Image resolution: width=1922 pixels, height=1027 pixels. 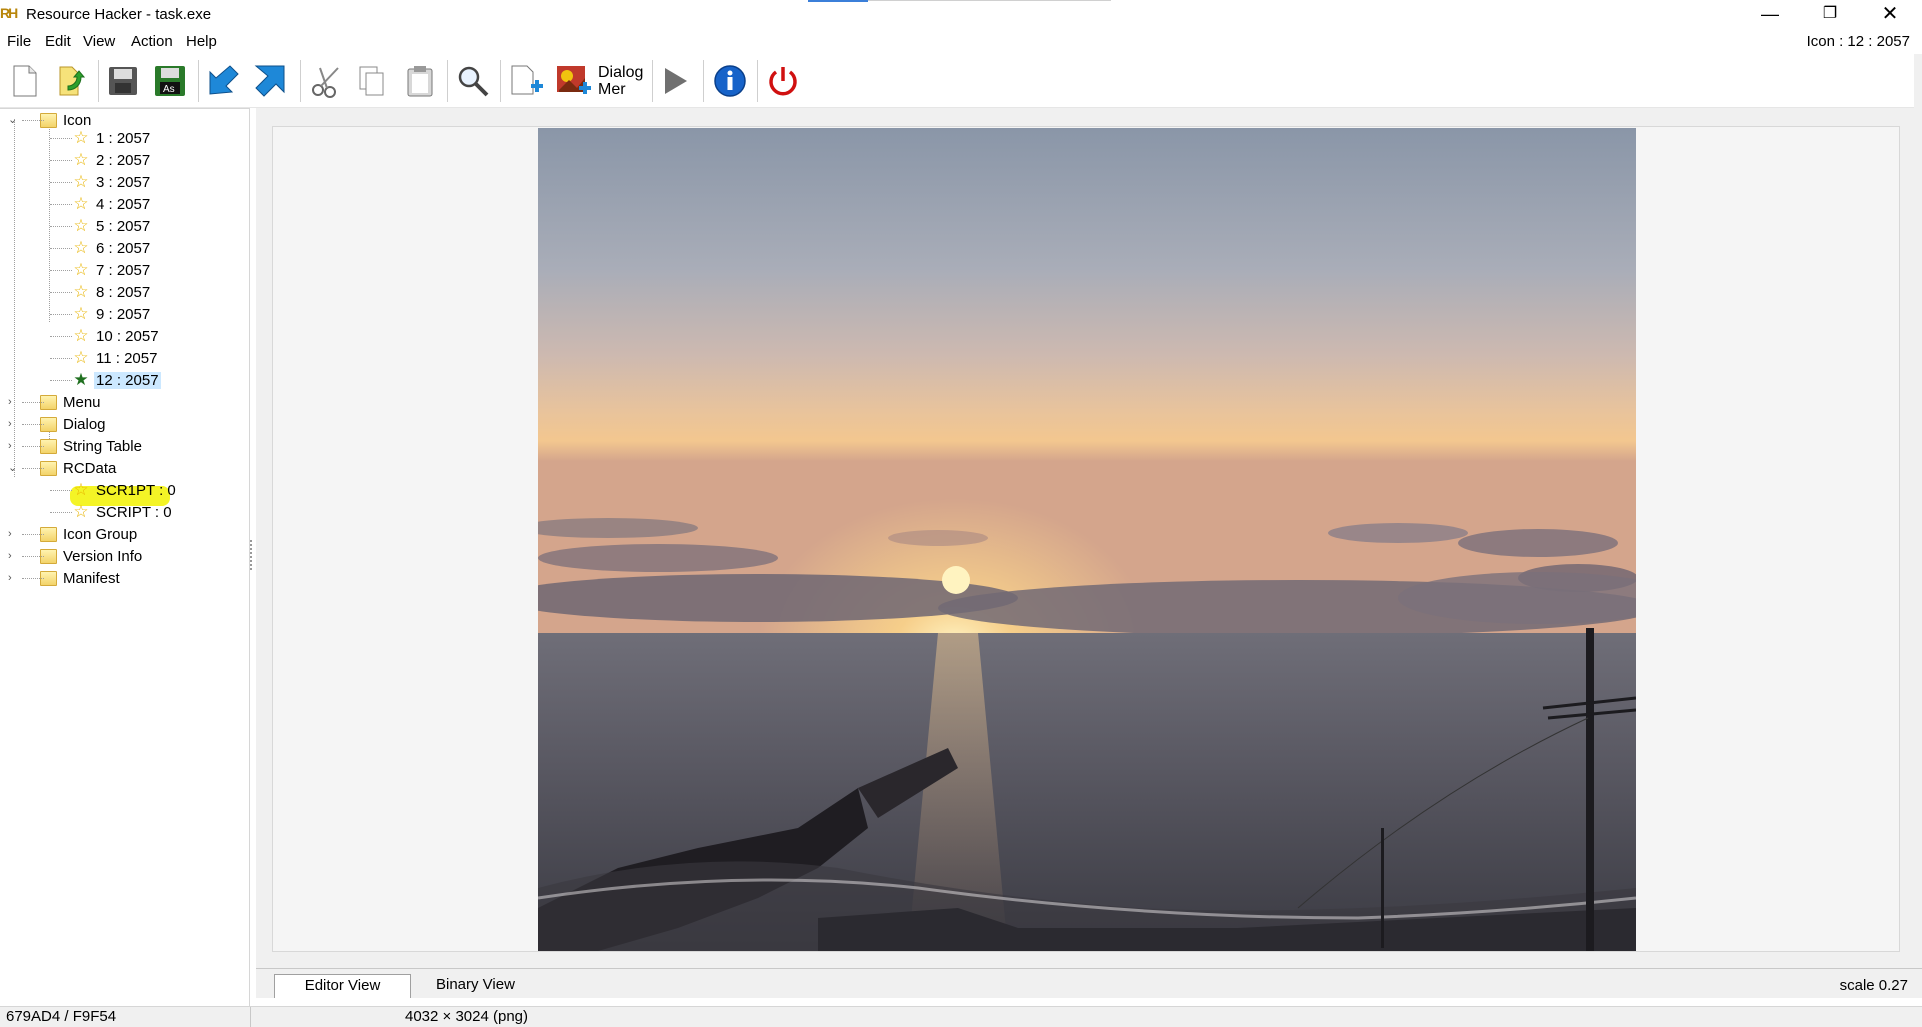 I want to click on tree-item-label: 4 : 2057, so click(x=123, y=204).